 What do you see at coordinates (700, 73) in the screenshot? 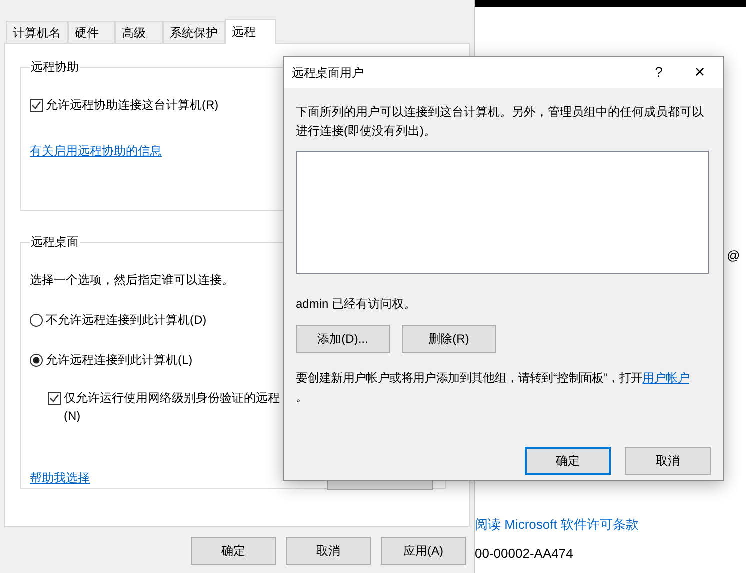
I see `close-button: ×` at bounding box center [700, 73].